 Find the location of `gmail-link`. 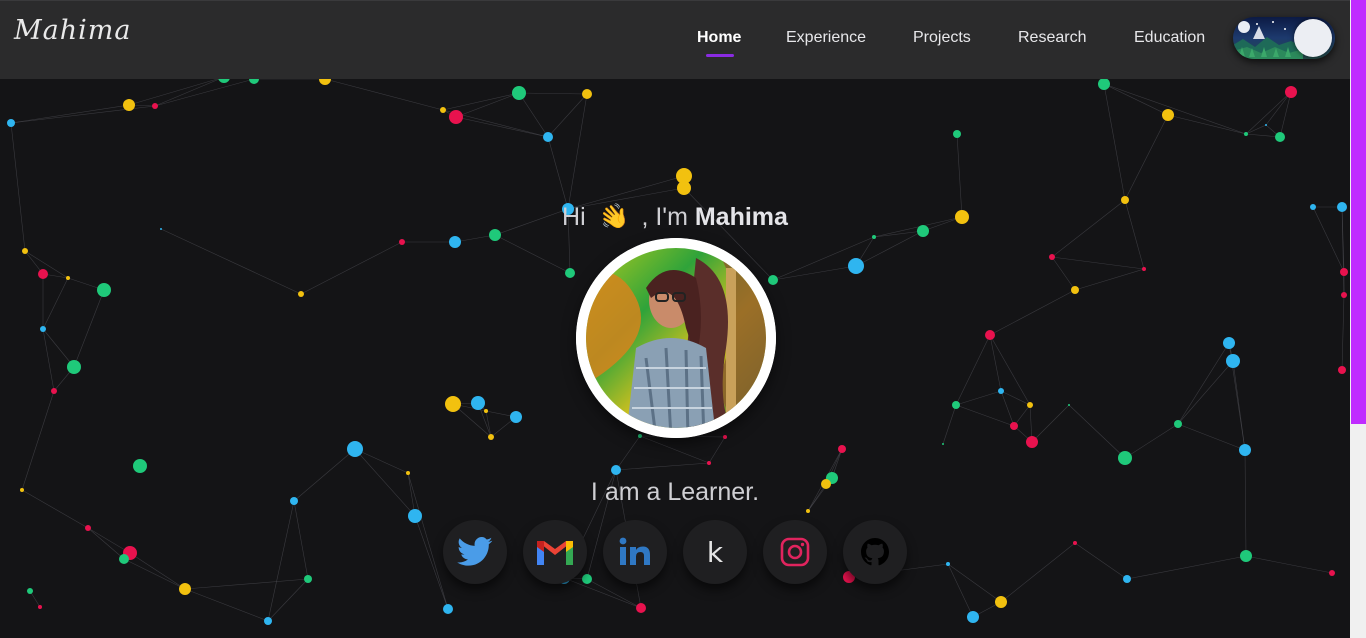

gmail-link is located at coordinates (555, 552).